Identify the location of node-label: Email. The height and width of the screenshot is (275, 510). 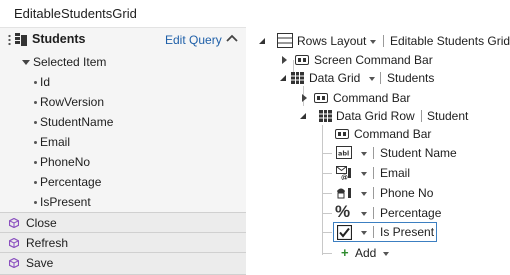
(395, 173).